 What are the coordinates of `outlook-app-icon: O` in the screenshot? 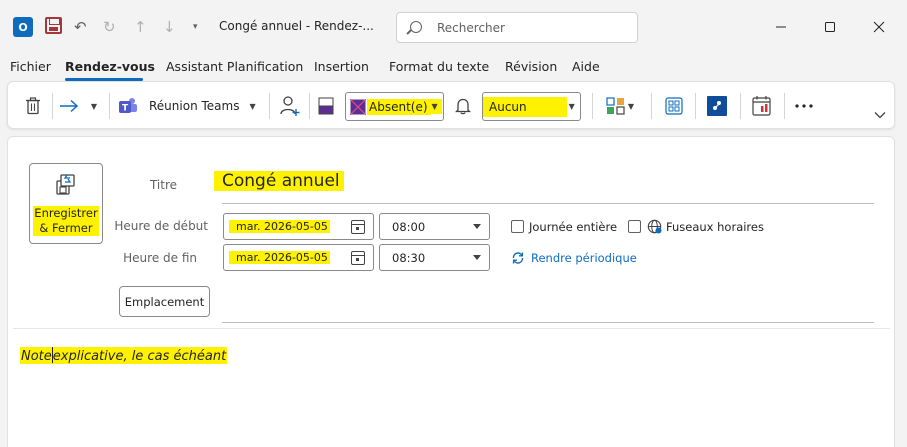 It's located at (23, 27).